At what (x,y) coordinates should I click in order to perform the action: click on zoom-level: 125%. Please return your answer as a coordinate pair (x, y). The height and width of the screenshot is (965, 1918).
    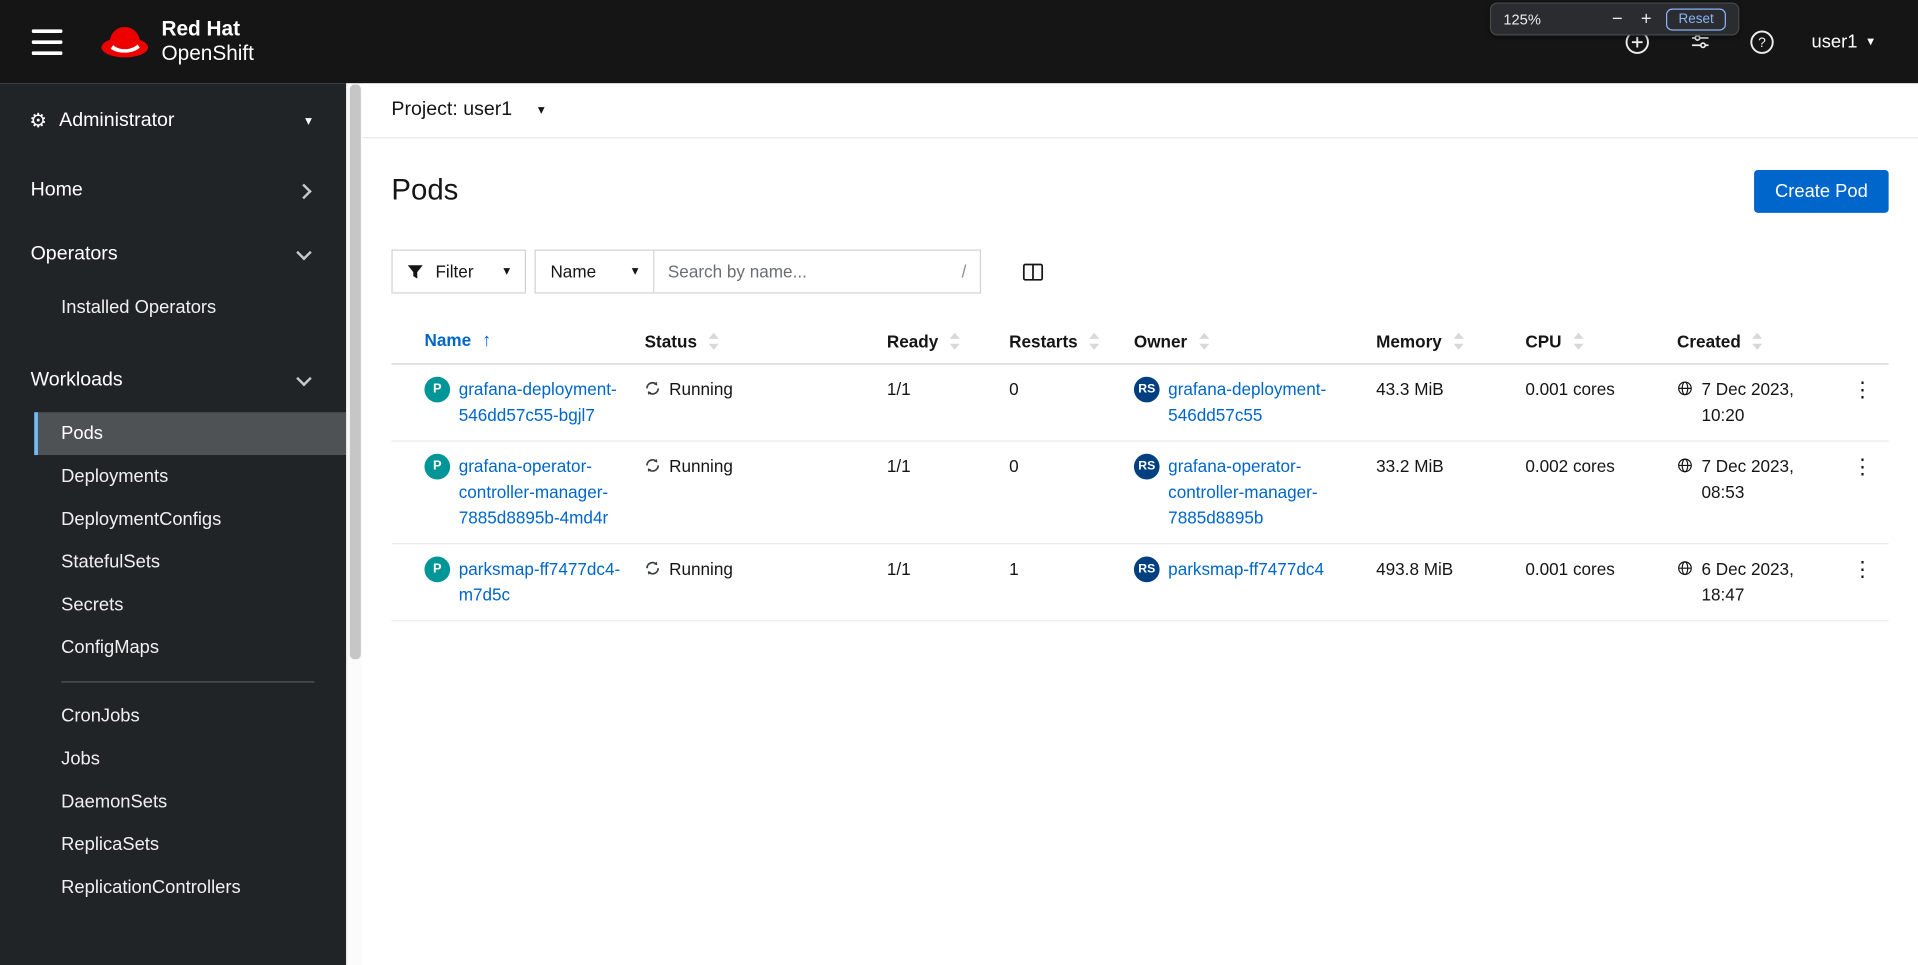
    Looking at the image, I should click on (1522, 19).